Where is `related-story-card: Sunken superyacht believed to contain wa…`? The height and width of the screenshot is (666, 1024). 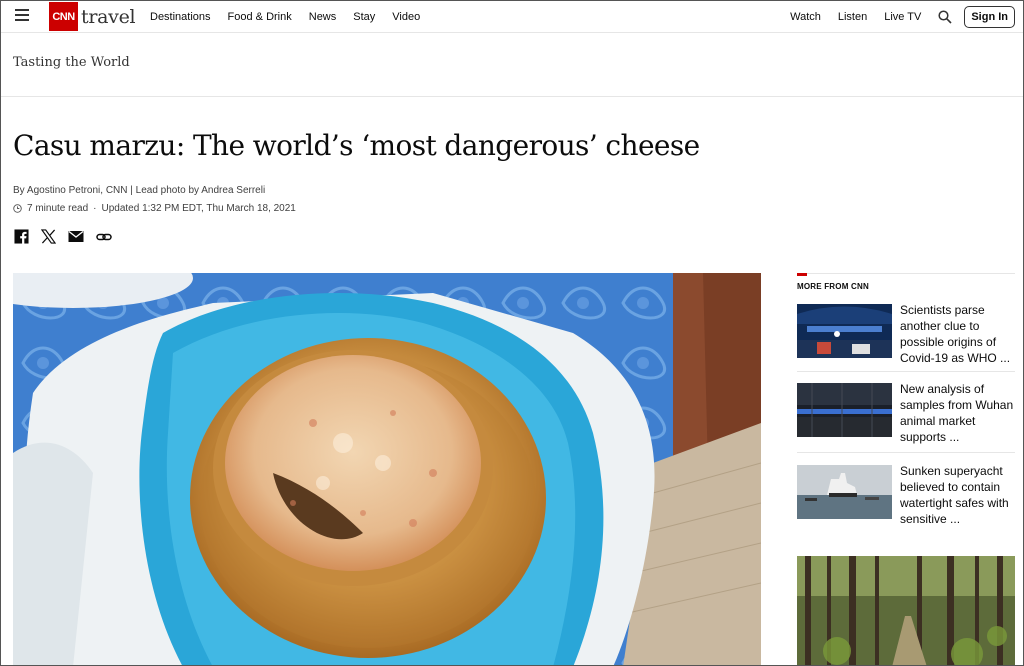
related-story-card: Sunken superyacht believed to contain wa… is located at coordinates (906, 495).